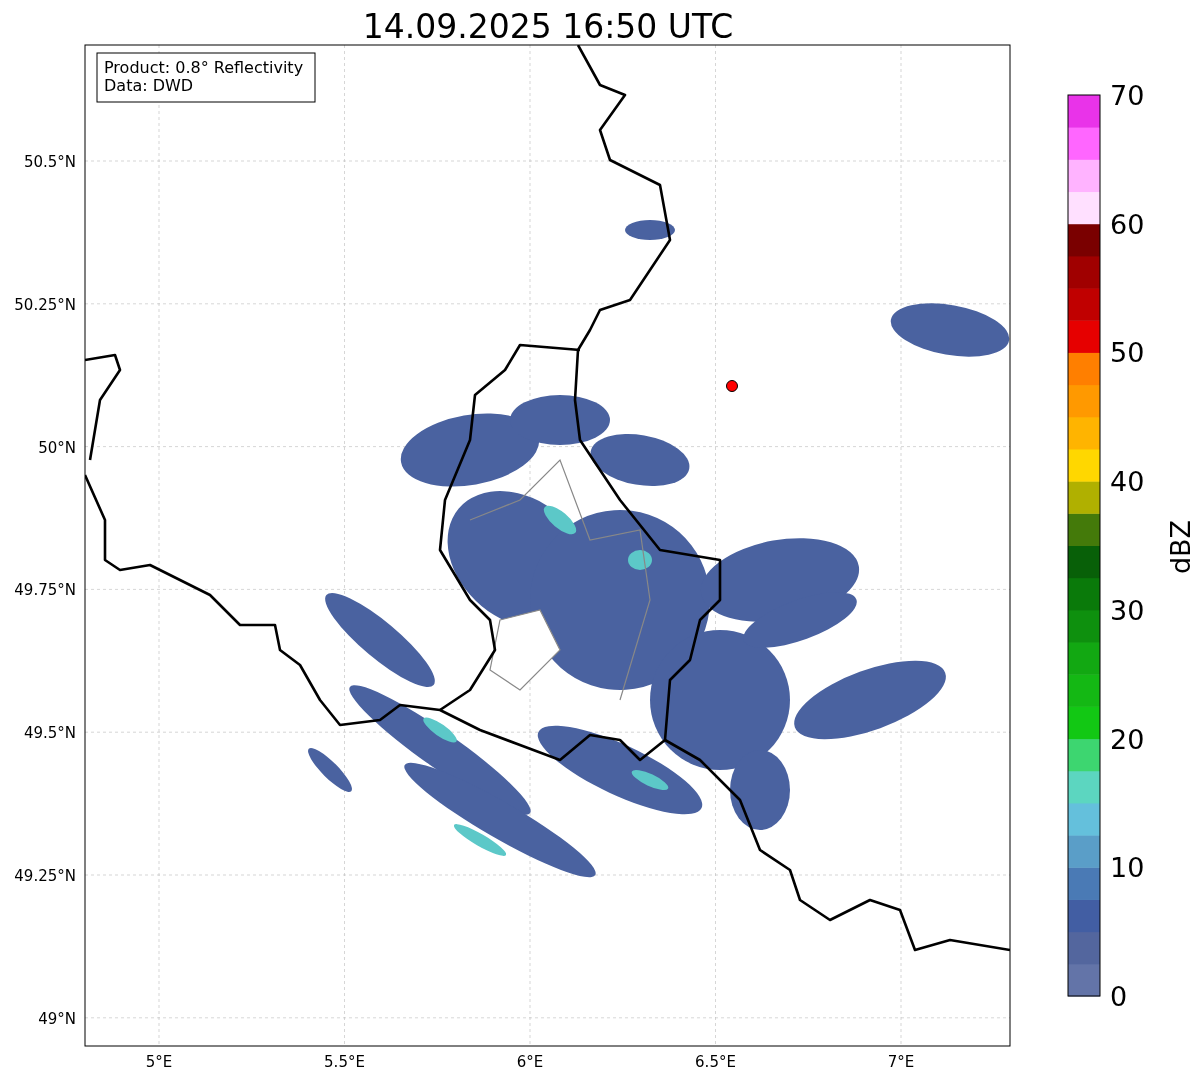 The height and width of the screenshot is (1081, 1202). I want to click on colorbar-tick-label: 0, so click(1119, 996).